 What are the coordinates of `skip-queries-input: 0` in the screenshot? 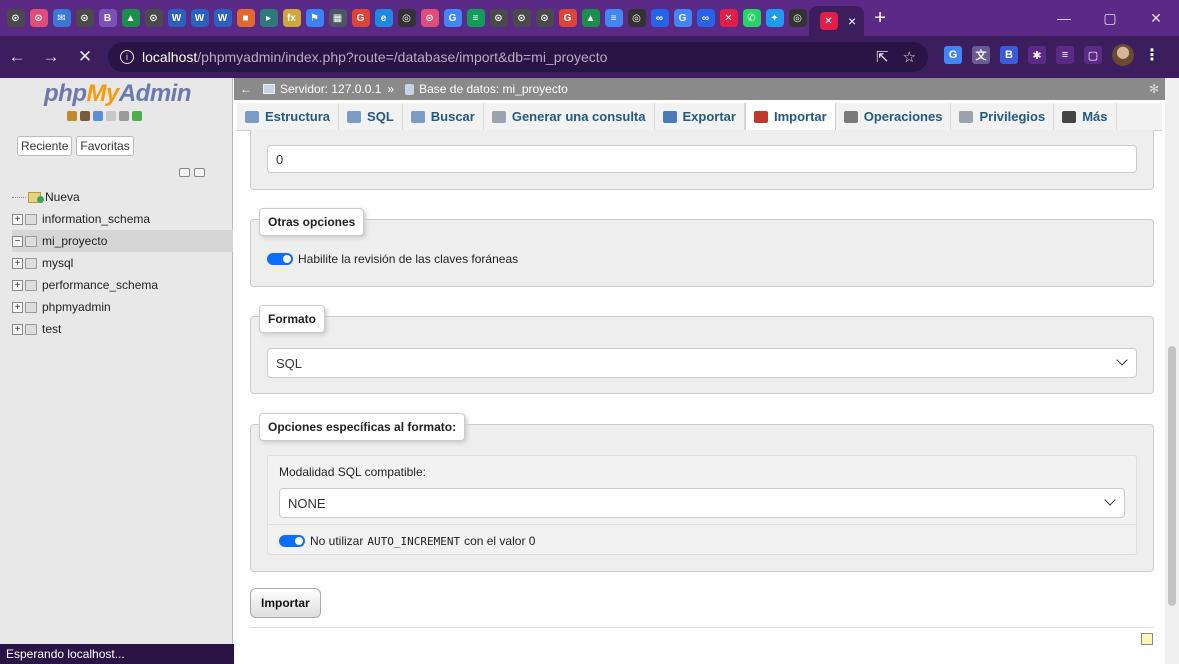 It's located at (702, 159).